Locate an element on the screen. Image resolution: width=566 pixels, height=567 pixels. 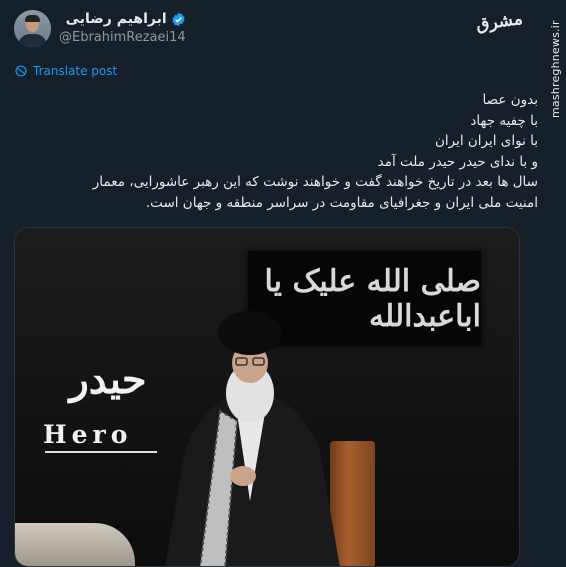
post-header: ابراهیم رضایی @EbrahimRezaei14 is located at coordinates (100, 28).